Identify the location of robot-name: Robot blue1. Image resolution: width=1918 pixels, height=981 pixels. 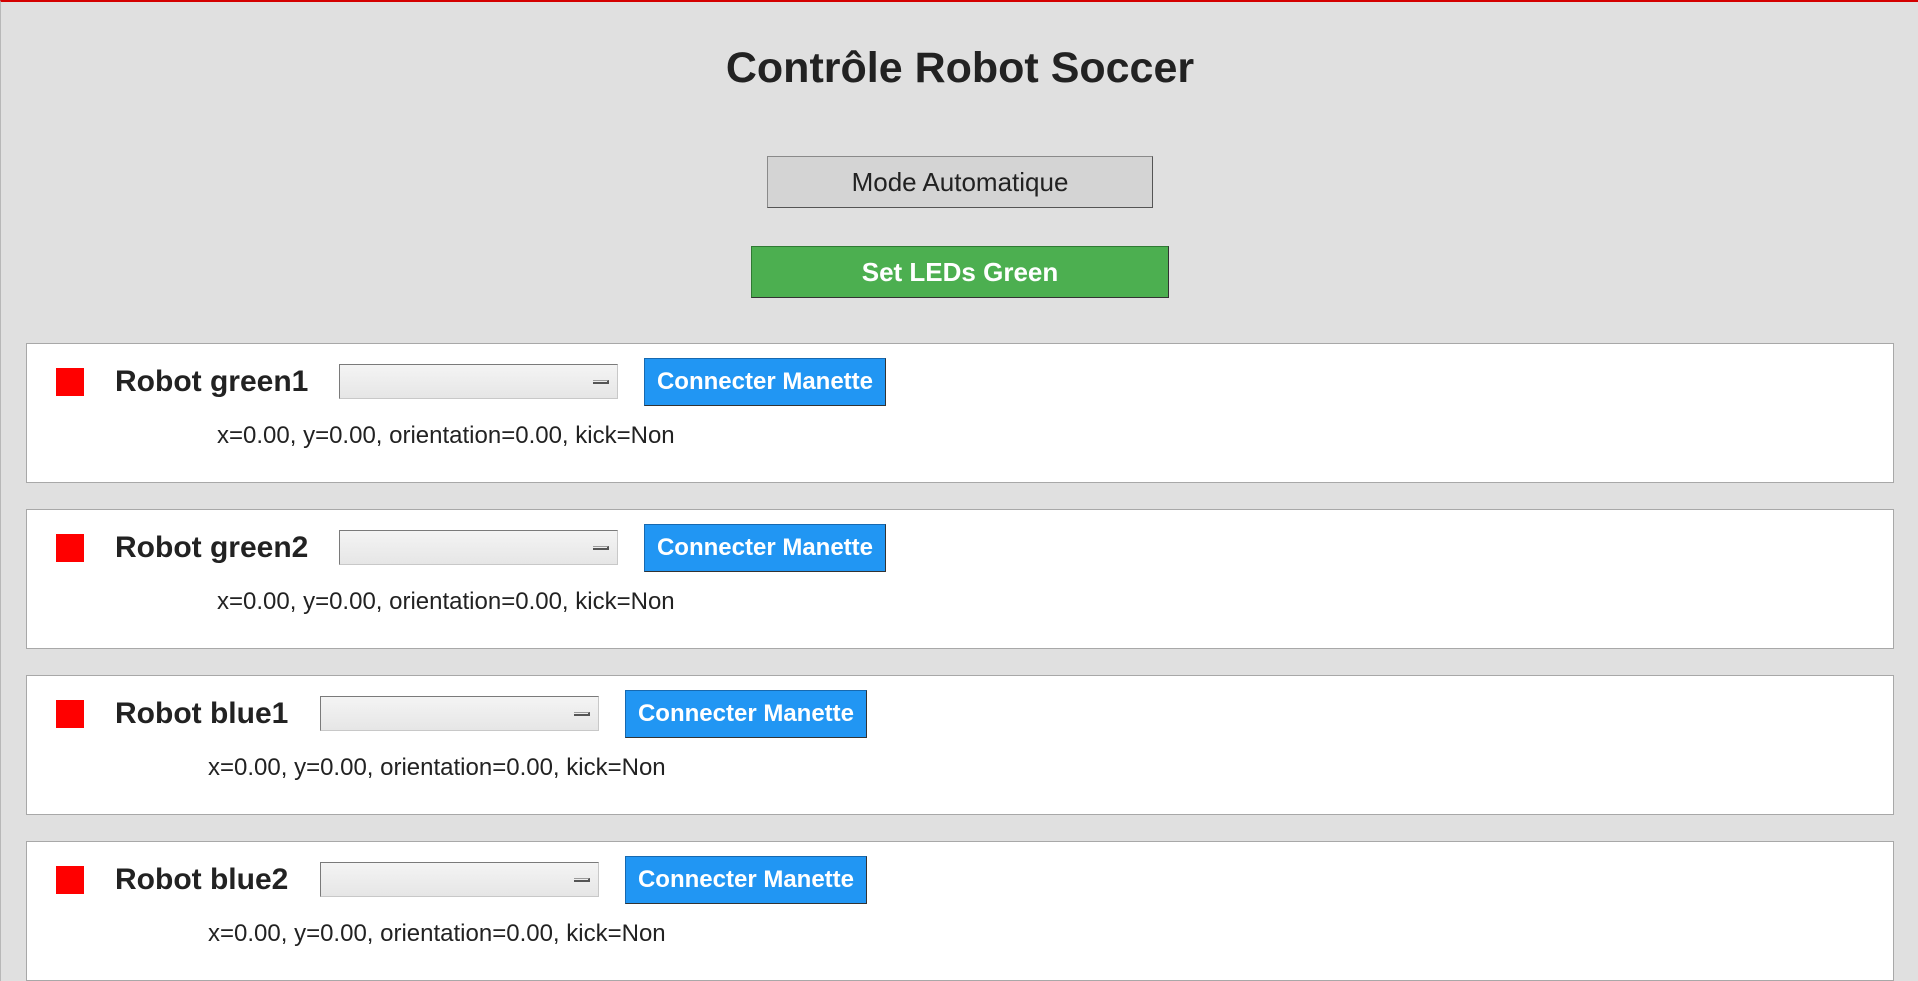
(202, 713).